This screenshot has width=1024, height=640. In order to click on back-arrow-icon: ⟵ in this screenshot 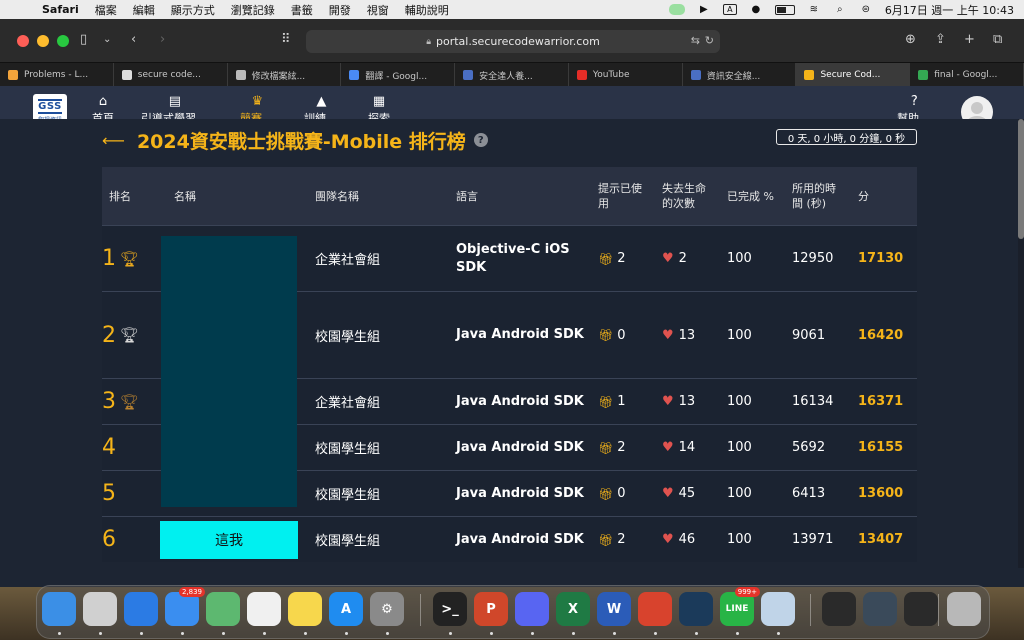, I will do `click(113, 140)`.